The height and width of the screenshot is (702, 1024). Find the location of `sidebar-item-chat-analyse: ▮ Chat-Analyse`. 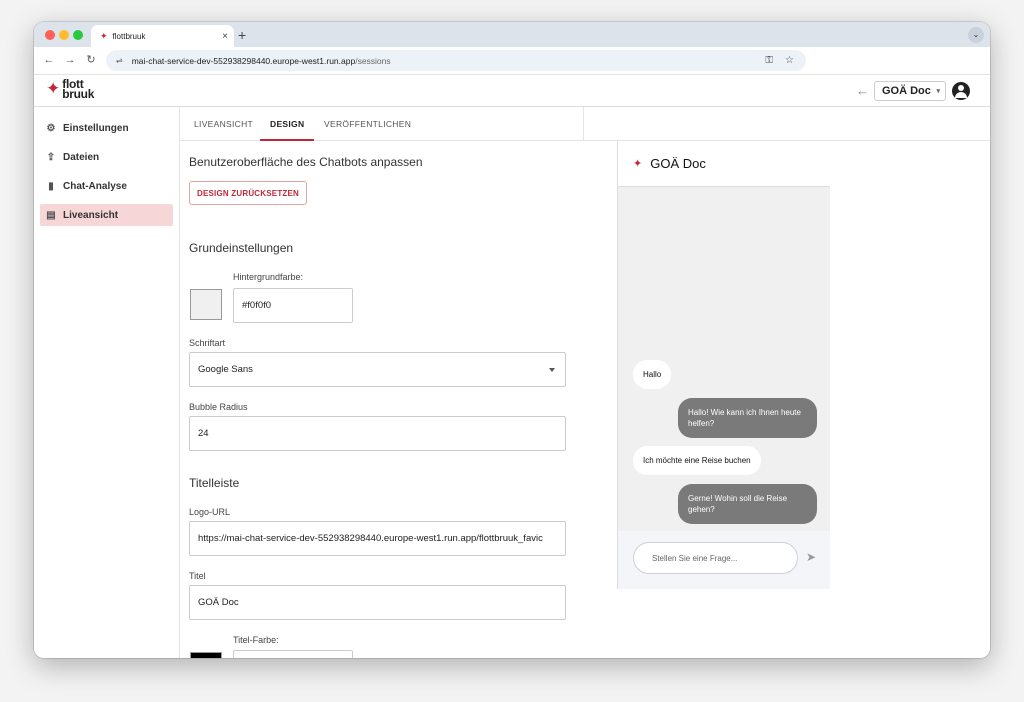

sidebar-item-chat-analyse: ▮ Chat-Analyse is located at coordinates (106, 186).